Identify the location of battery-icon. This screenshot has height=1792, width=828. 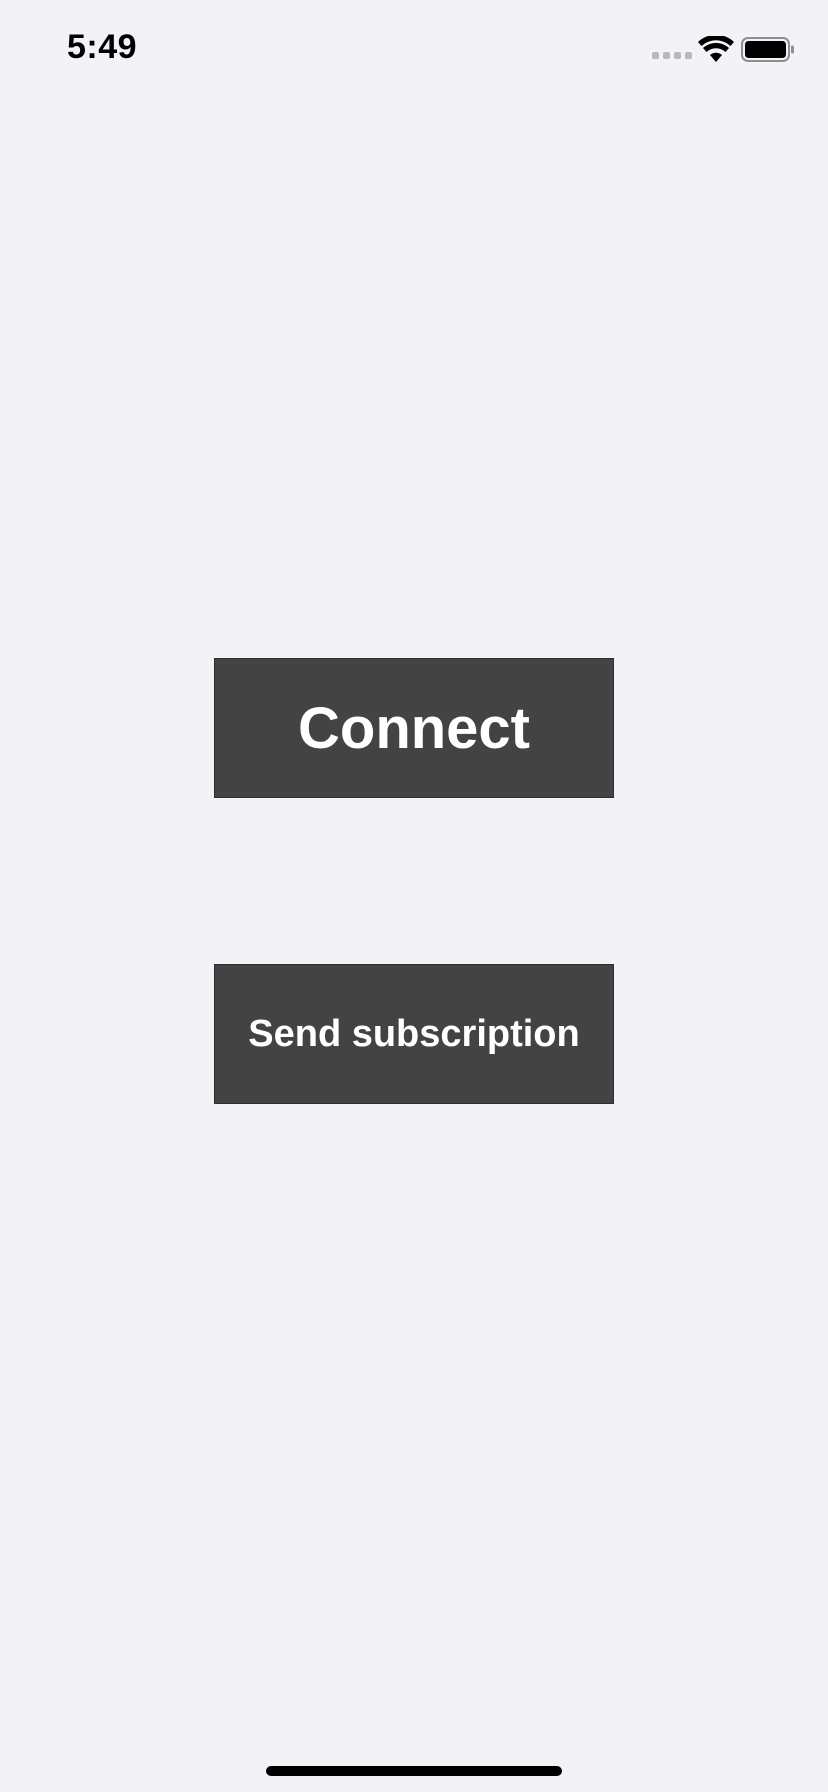
(767, 49).